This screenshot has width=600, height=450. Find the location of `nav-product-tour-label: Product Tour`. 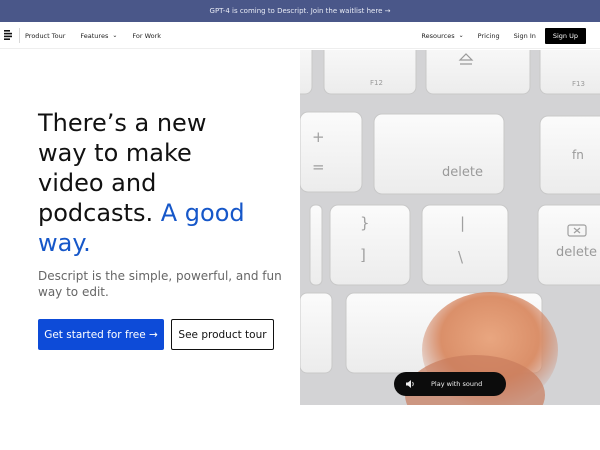

nav-product-tour-label: Product Tour is located at coordinates (45, 35).